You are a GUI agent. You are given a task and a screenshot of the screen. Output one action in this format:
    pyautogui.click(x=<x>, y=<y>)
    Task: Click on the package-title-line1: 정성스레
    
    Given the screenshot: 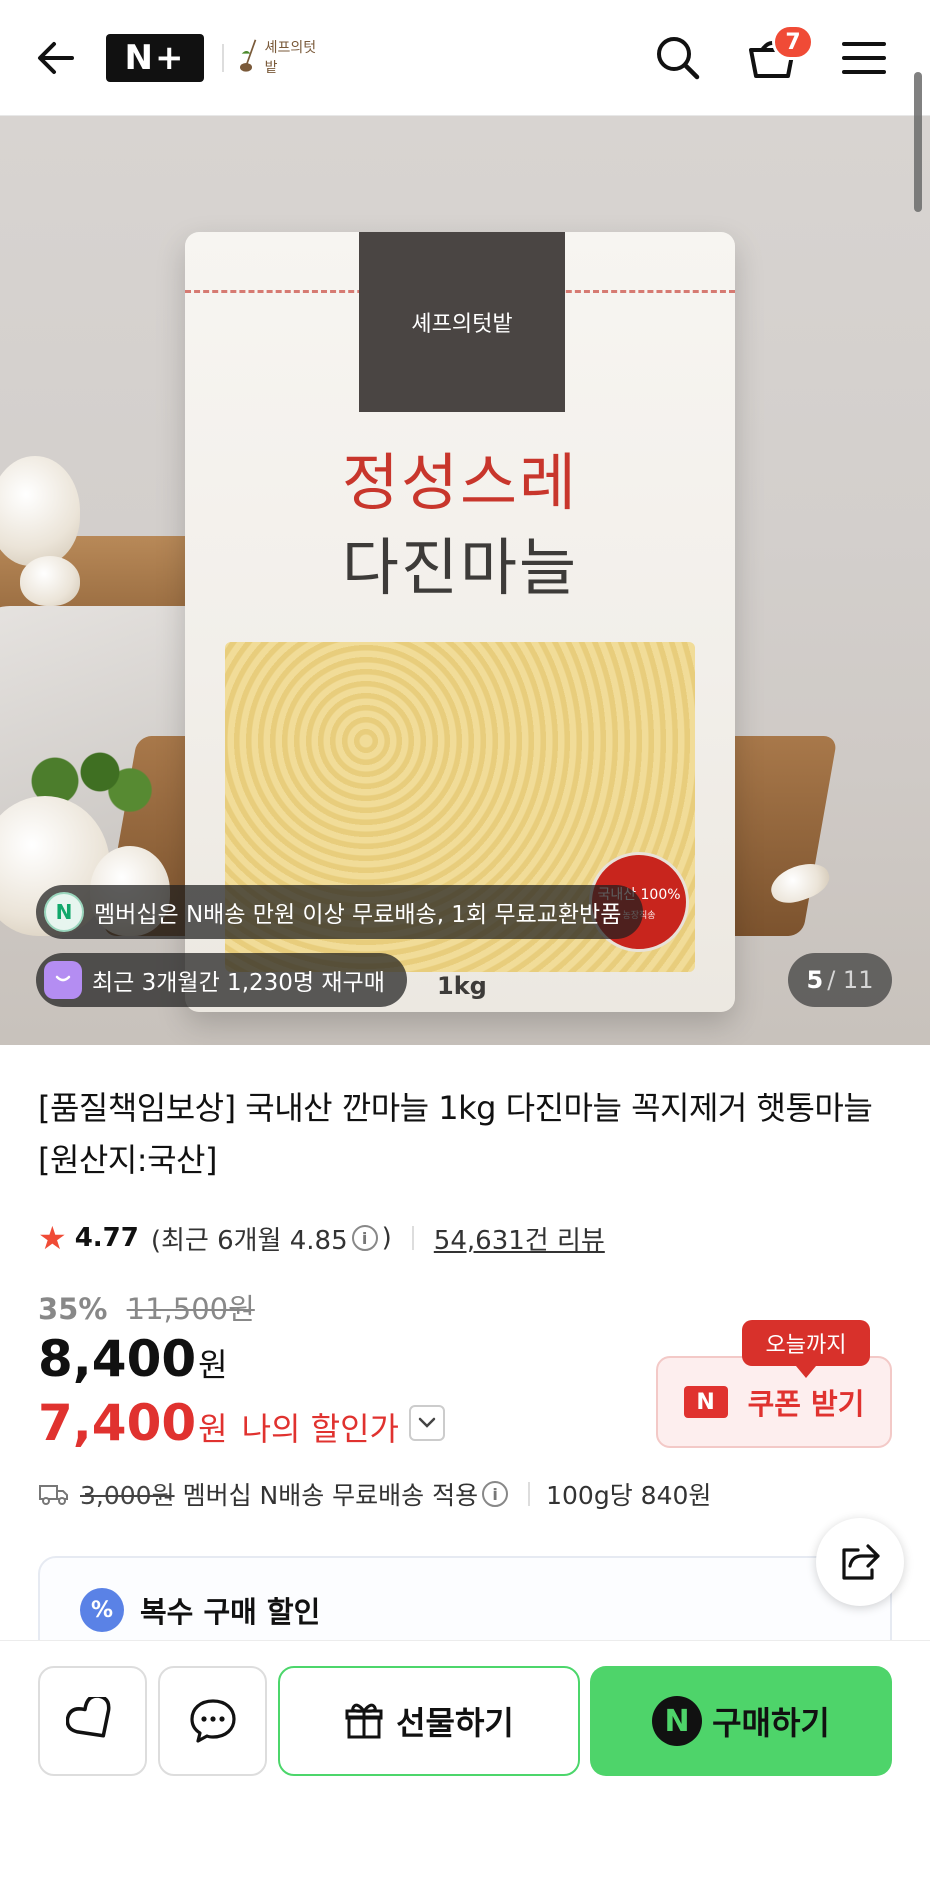 What is the action you would take?
    pyautogui.click(x=460, y=482)
    